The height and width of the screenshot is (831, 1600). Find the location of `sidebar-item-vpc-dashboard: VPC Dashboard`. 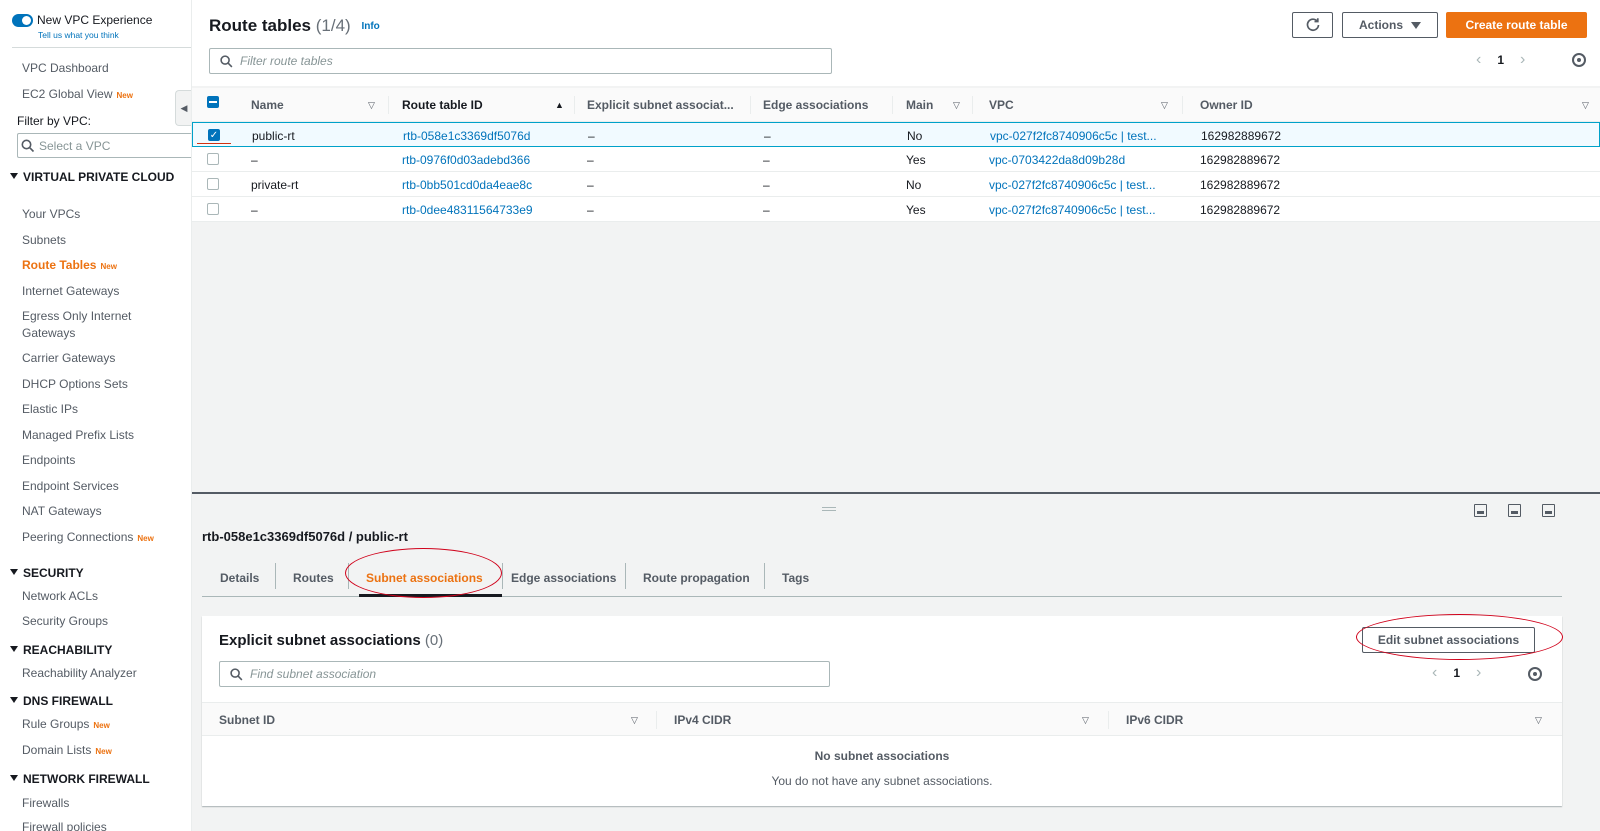

sidebar-item-vpc-dashboard: VPC Dashboard is located at coordinates (65, 68).